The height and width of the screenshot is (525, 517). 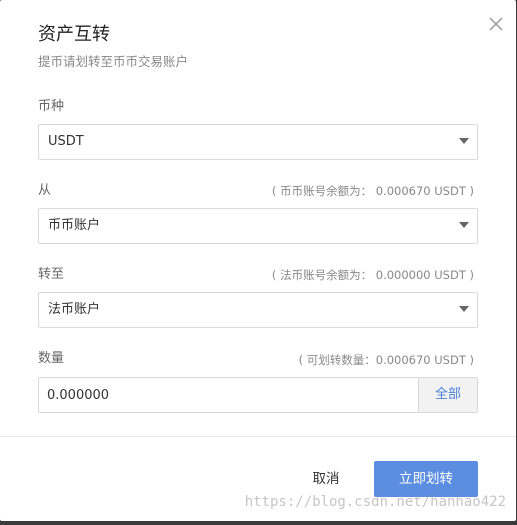 I want to click on close-icon, so click(x=496, y=24).